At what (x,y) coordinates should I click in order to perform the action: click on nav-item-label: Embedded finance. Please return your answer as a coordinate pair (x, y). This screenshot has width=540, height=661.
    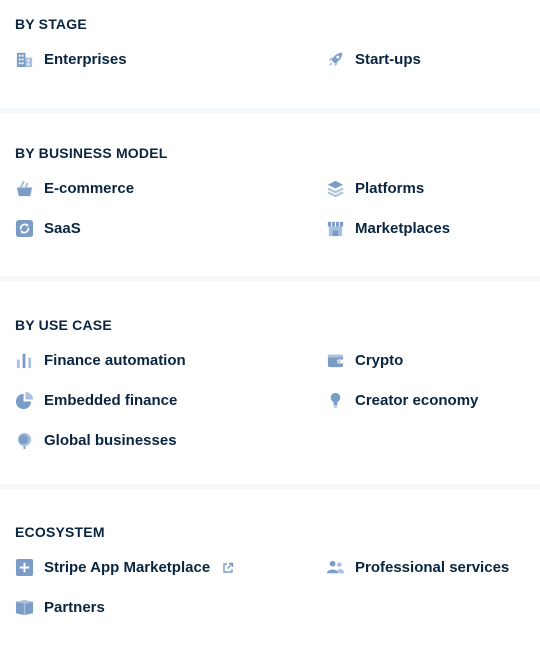
    Looking at the image, I should click on (111, 400).